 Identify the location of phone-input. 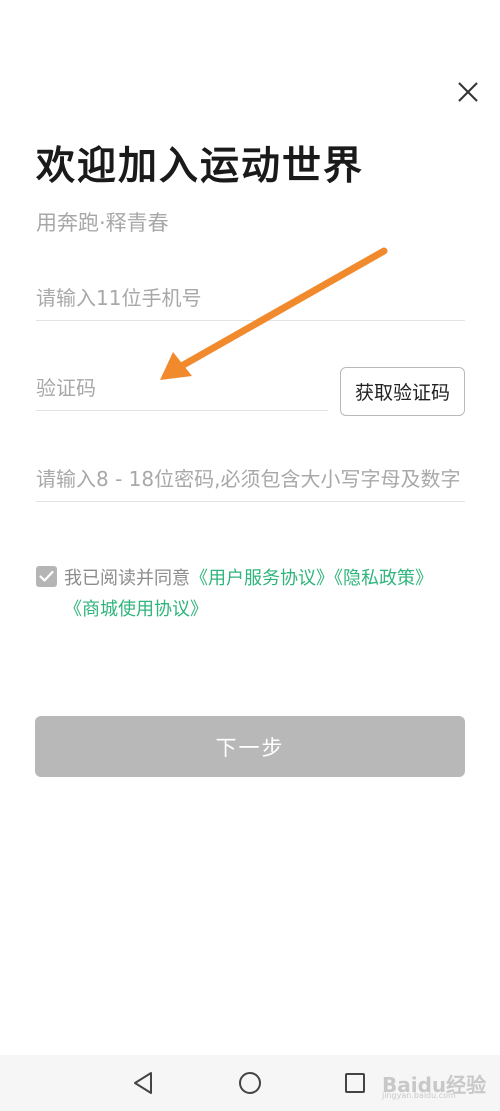
(250, 298).